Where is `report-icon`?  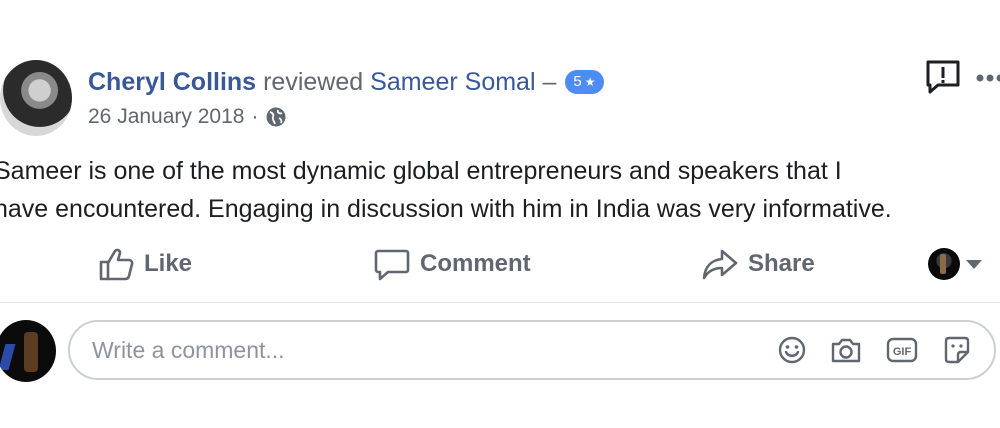
report-icon is located at coordinates (943, 77).